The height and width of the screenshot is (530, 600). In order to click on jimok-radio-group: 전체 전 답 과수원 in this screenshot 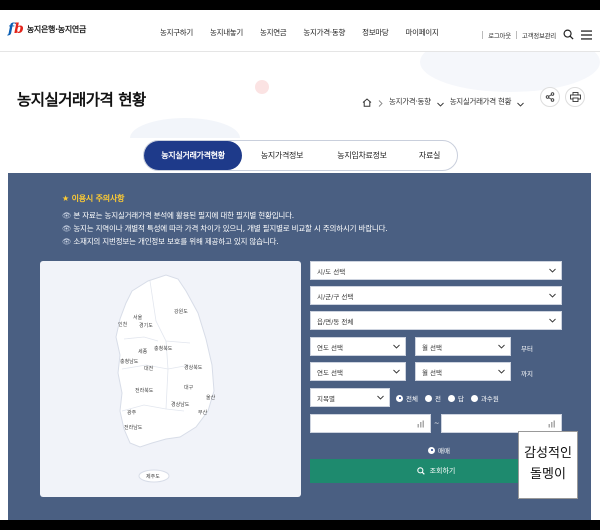, I will do `click(451, 398)`.